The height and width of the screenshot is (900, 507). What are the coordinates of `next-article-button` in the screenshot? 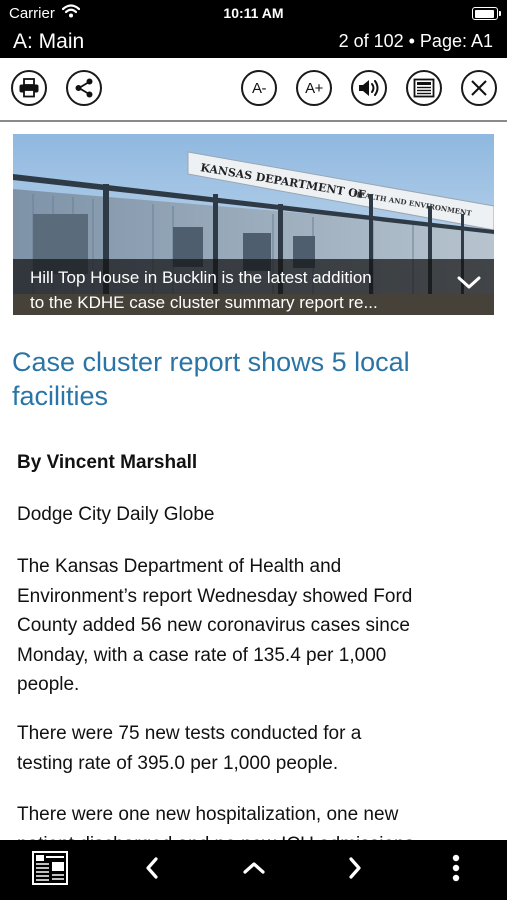 It's located at (355, 870).